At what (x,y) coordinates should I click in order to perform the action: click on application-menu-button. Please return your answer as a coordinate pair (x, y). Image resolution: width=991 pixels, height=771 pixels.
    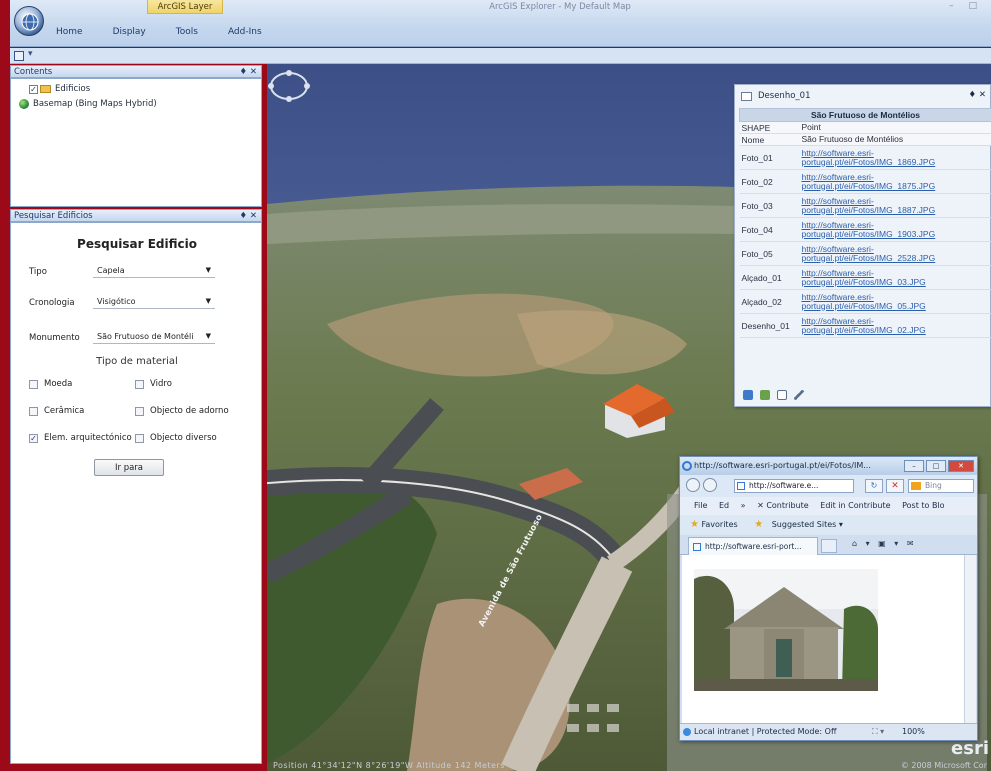
    Looking at the image, I should click on (29, 21).